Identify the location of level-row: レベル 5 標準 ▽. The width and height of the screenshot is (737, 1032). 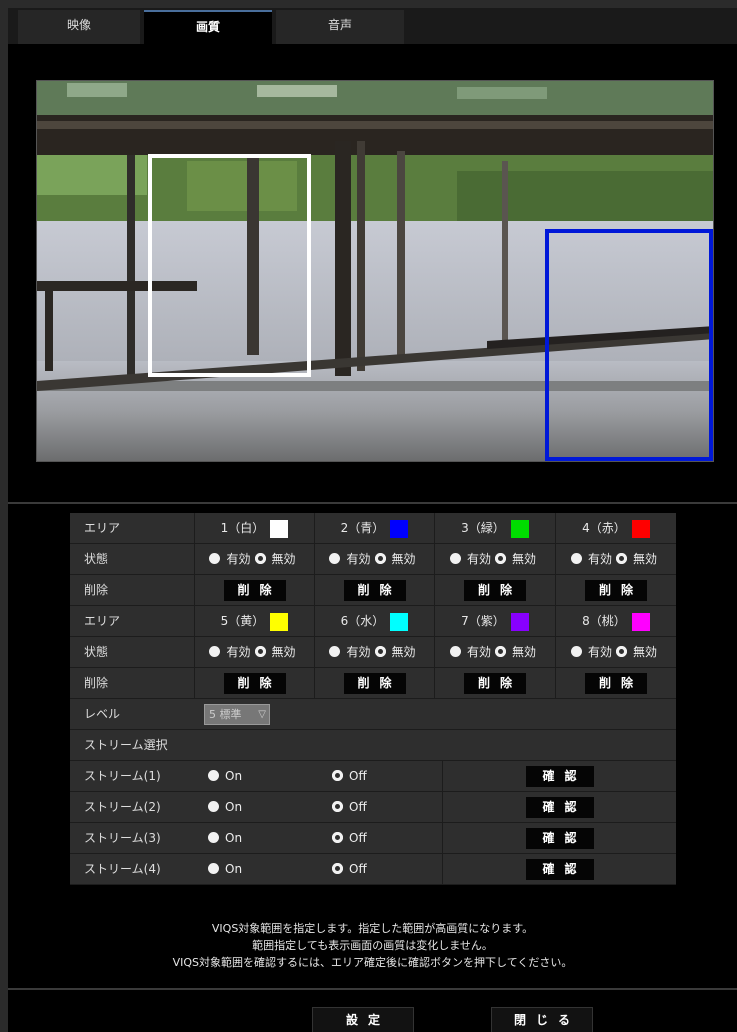
(373, 714).